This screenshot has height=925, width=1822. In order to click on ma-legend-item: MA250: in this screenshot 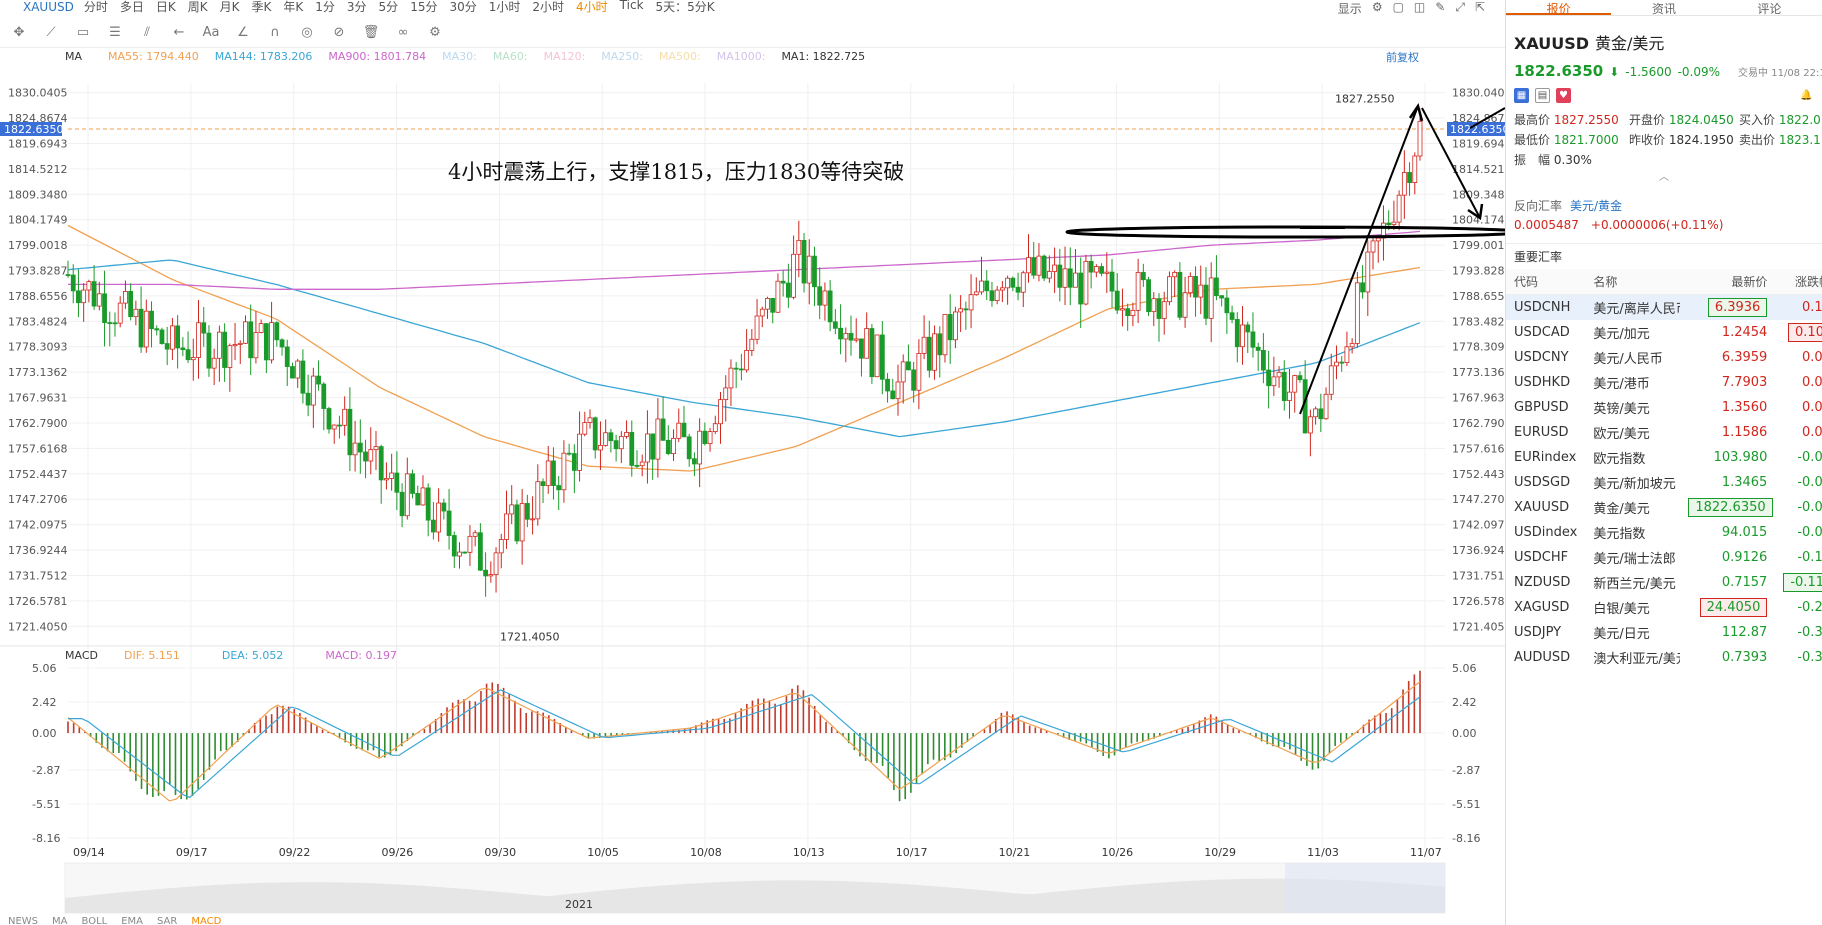, I will do `click(622, 56)`.